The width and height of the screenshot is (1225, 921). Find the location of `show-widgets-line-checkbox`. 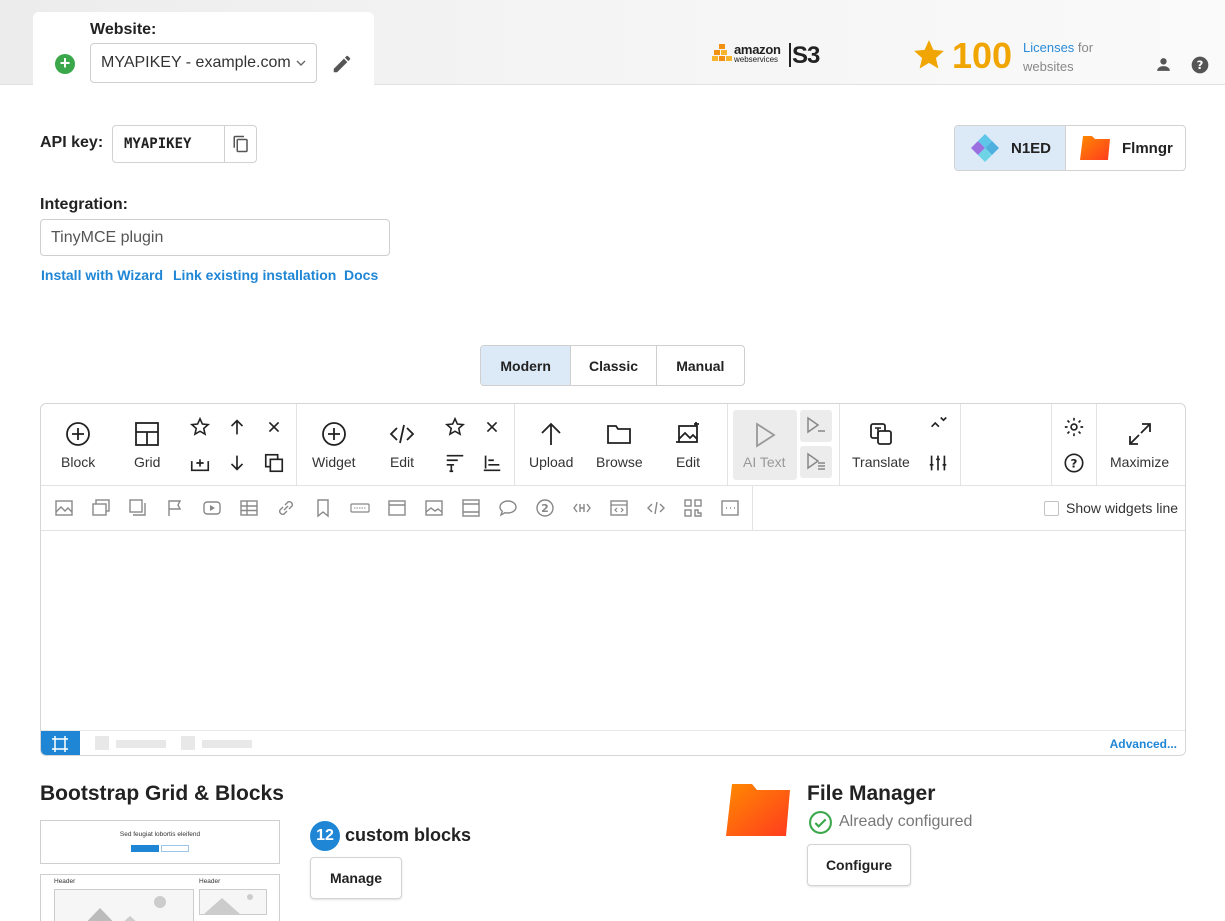

show-widgets-line-checkbox is located at coordinates (1051, 508).